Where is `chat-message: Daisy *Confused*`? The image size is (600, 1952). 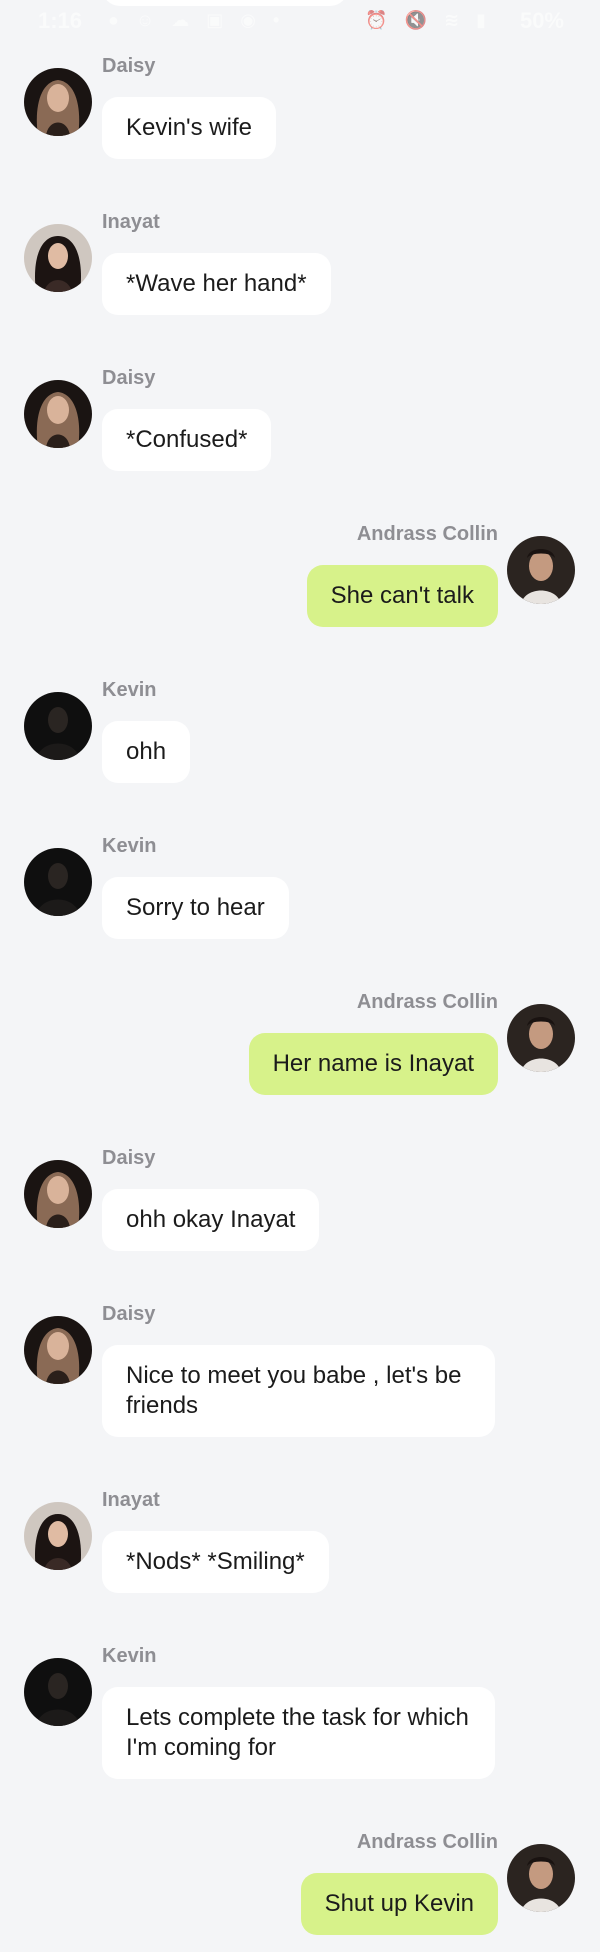 chat-message: Daisy *Confused* is located at coordinates (300, 422).